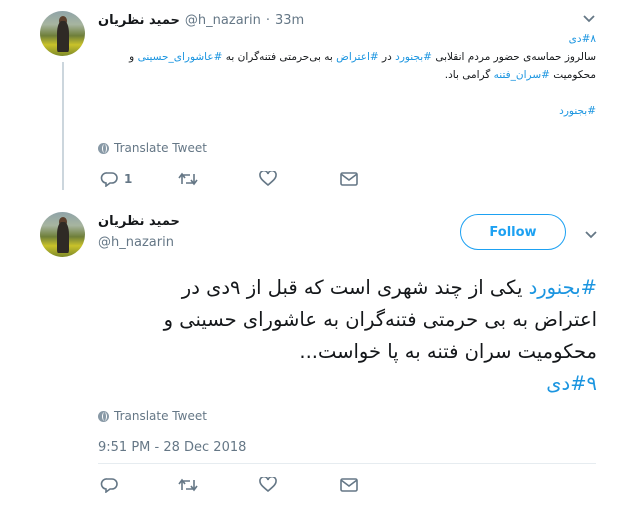  Describe the element at coordinates (571, 383) in the screenshot. I see `hashtag-link: #۹دی` at that location.